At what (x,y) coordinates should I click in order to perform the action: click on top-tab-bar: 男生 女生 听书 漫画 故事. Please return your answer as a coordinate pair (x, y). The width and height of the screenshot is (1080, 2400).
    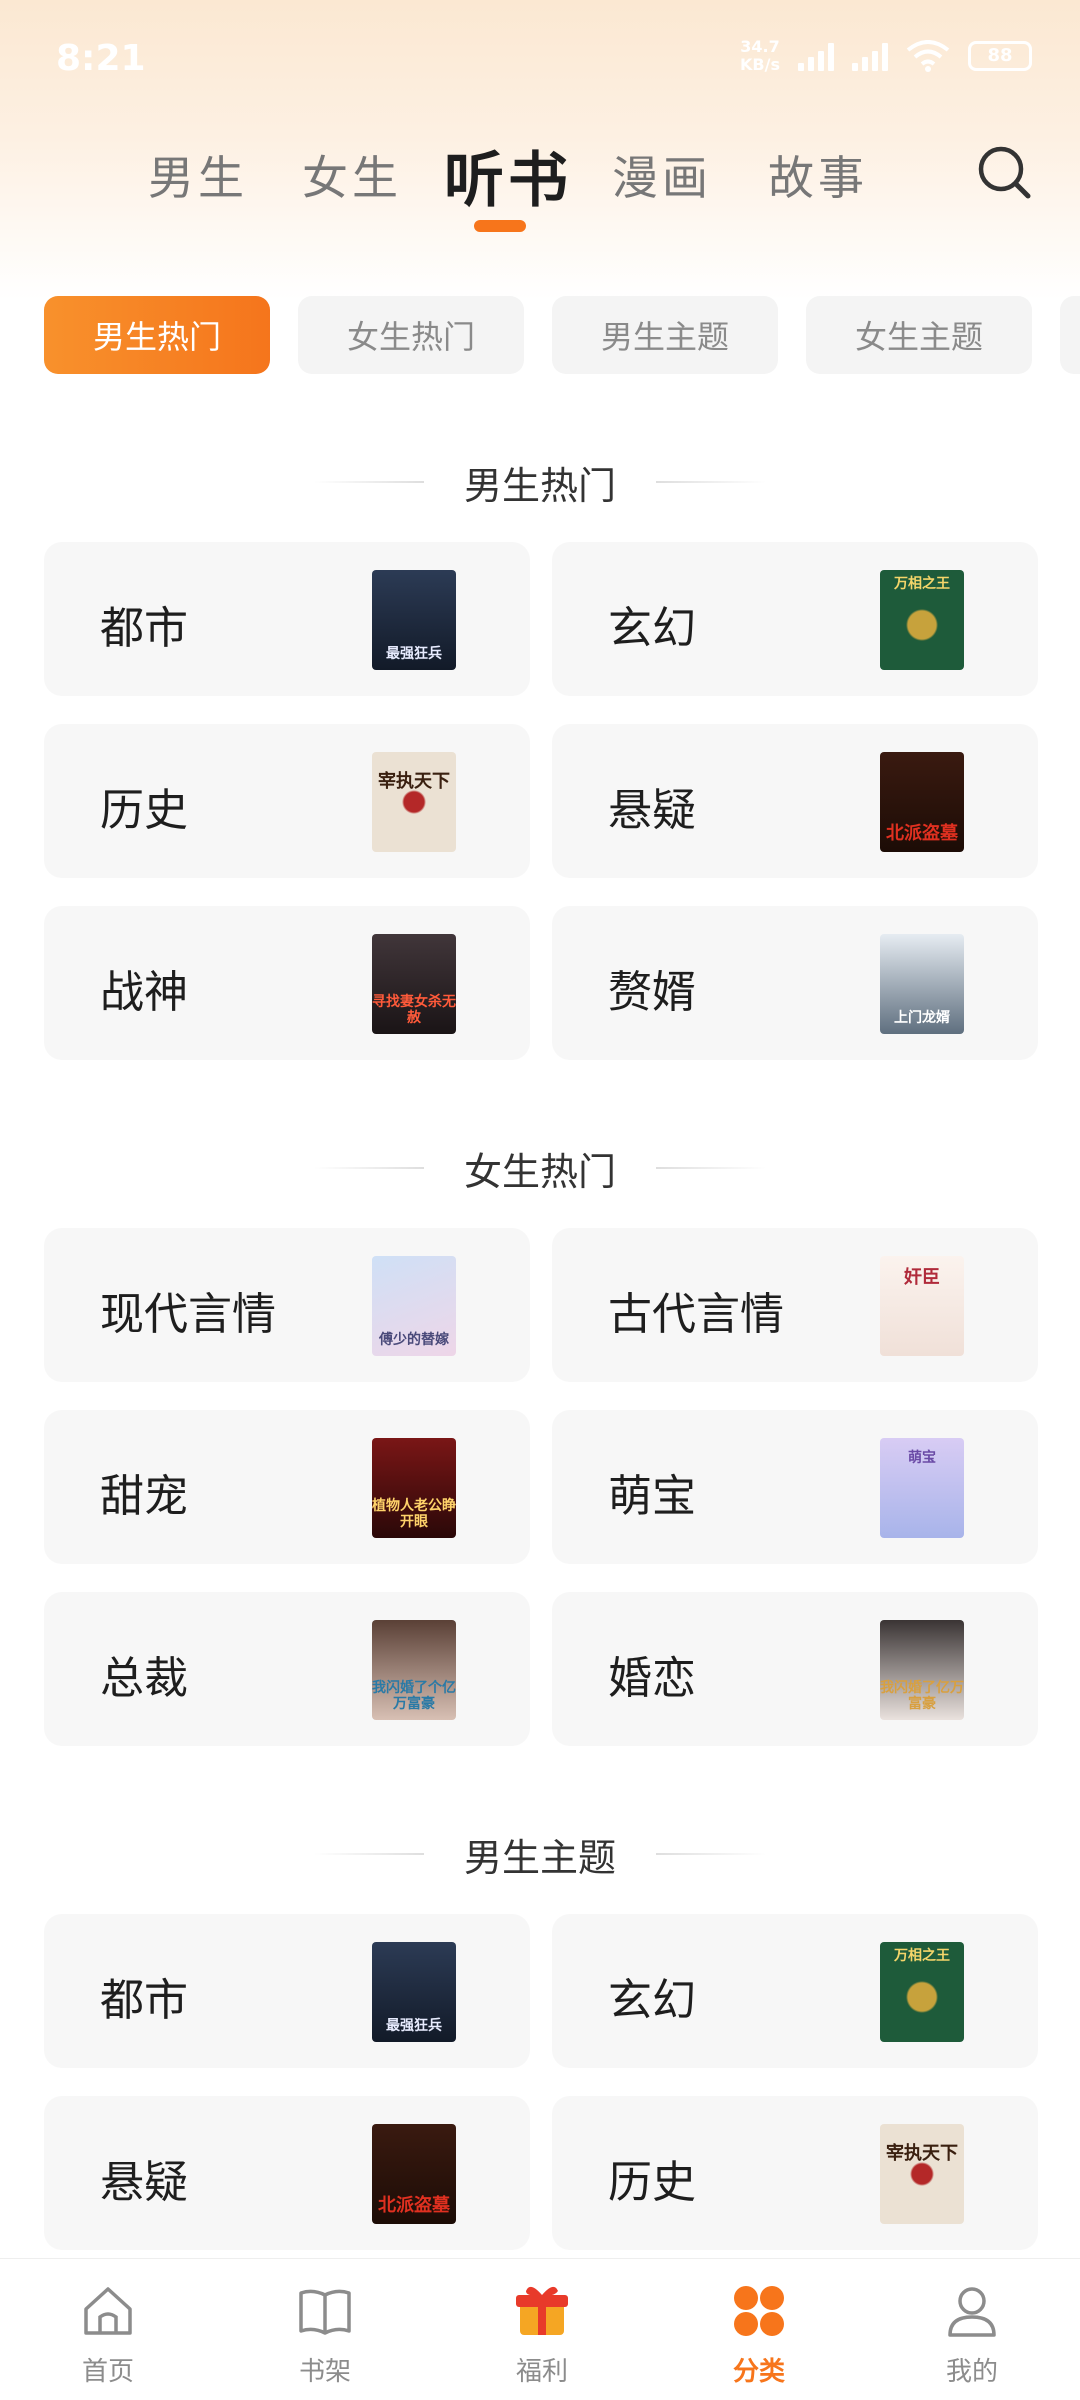
    Looking at the image, I should click on (540, 180).